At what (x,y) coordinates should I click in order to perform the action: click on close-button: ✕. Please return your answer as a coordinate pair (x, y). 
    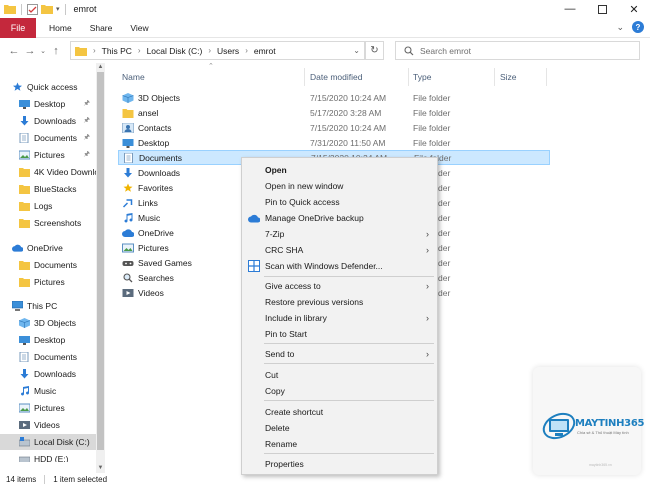
    Looking at the image, I should click on (634, 9).